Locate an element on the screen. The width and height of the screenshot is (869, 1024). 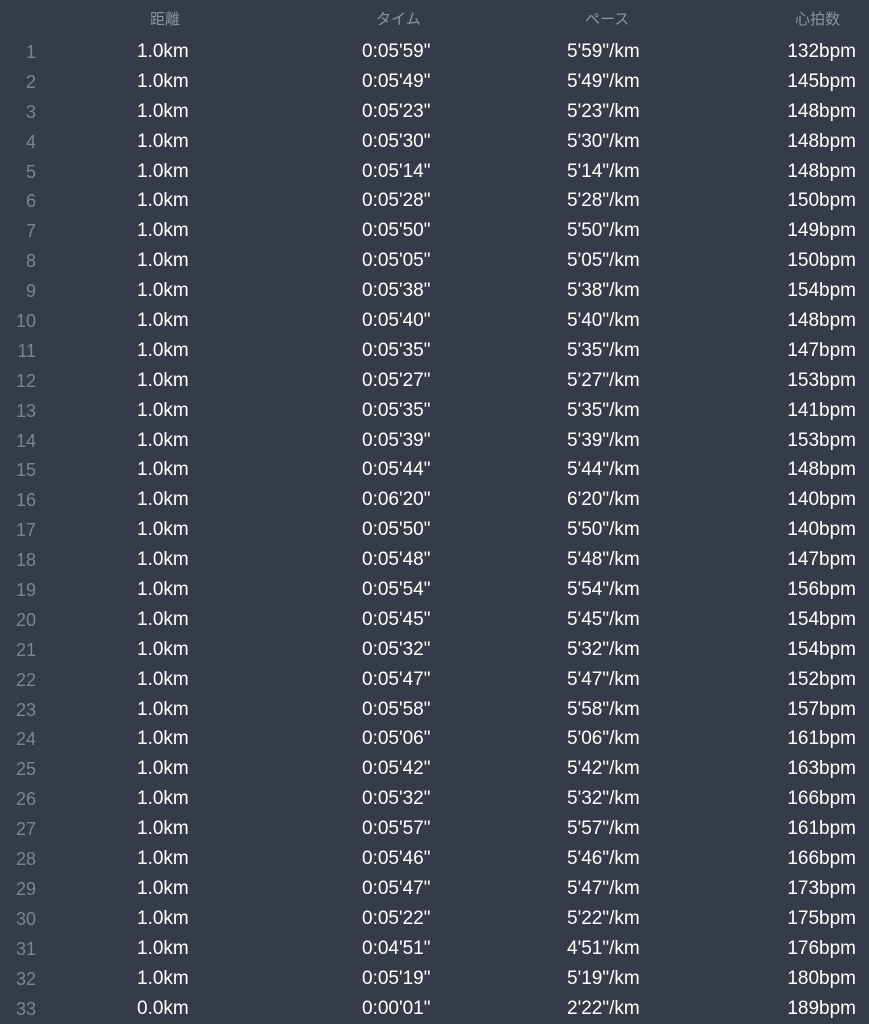
split-index: 32 is located at coordinates (25, 978).